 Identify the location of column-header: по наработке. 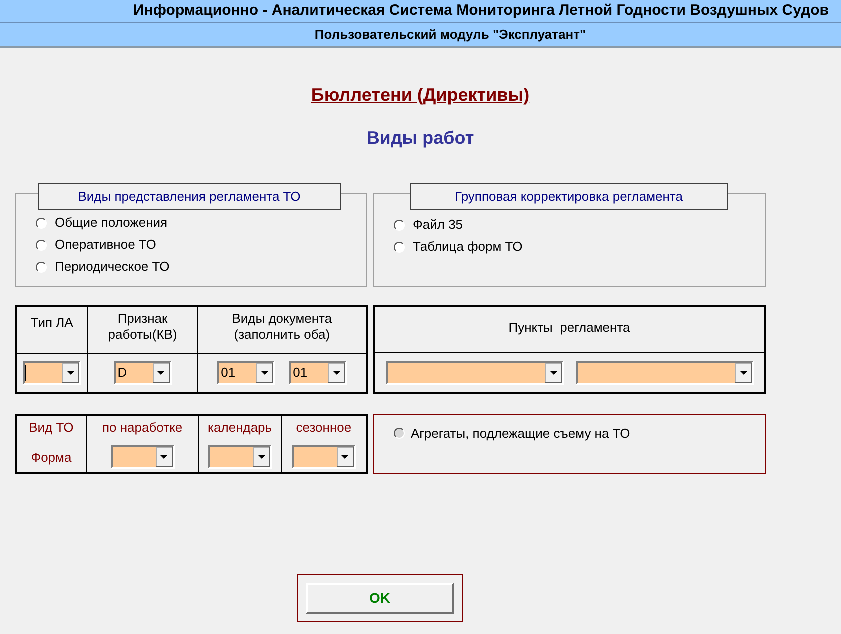
(142, 428).